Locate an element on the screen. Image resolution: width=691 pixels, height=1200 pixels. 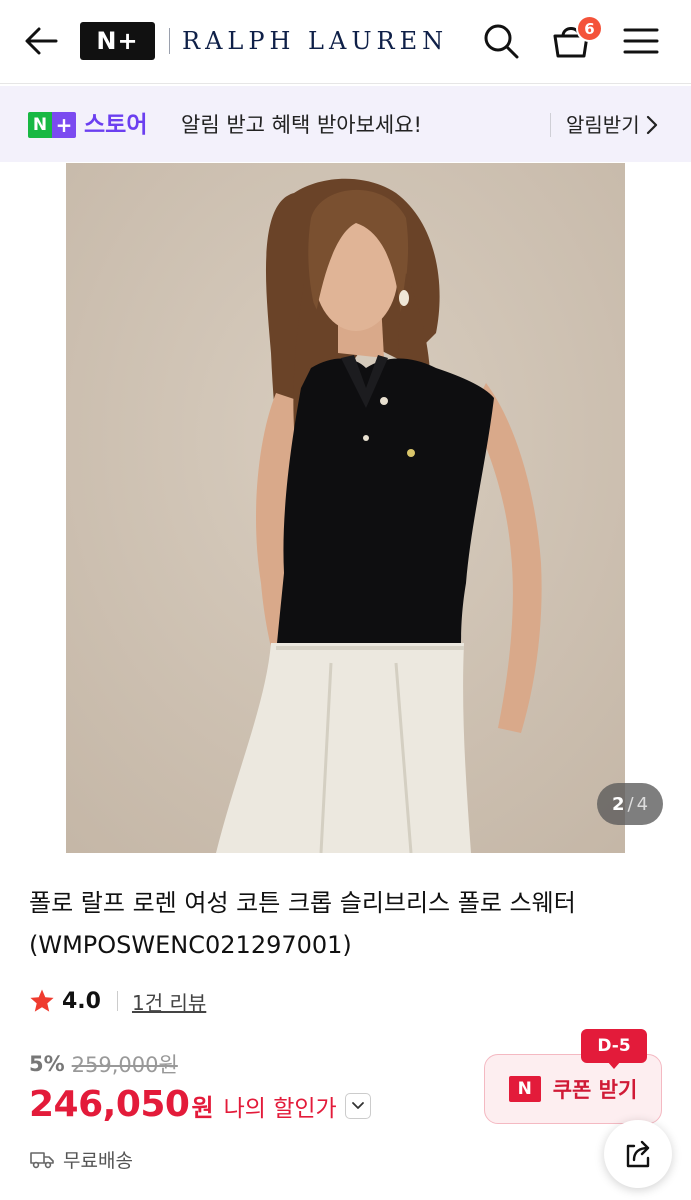
chevron-down-icon is located at coordinates (357, 1105).